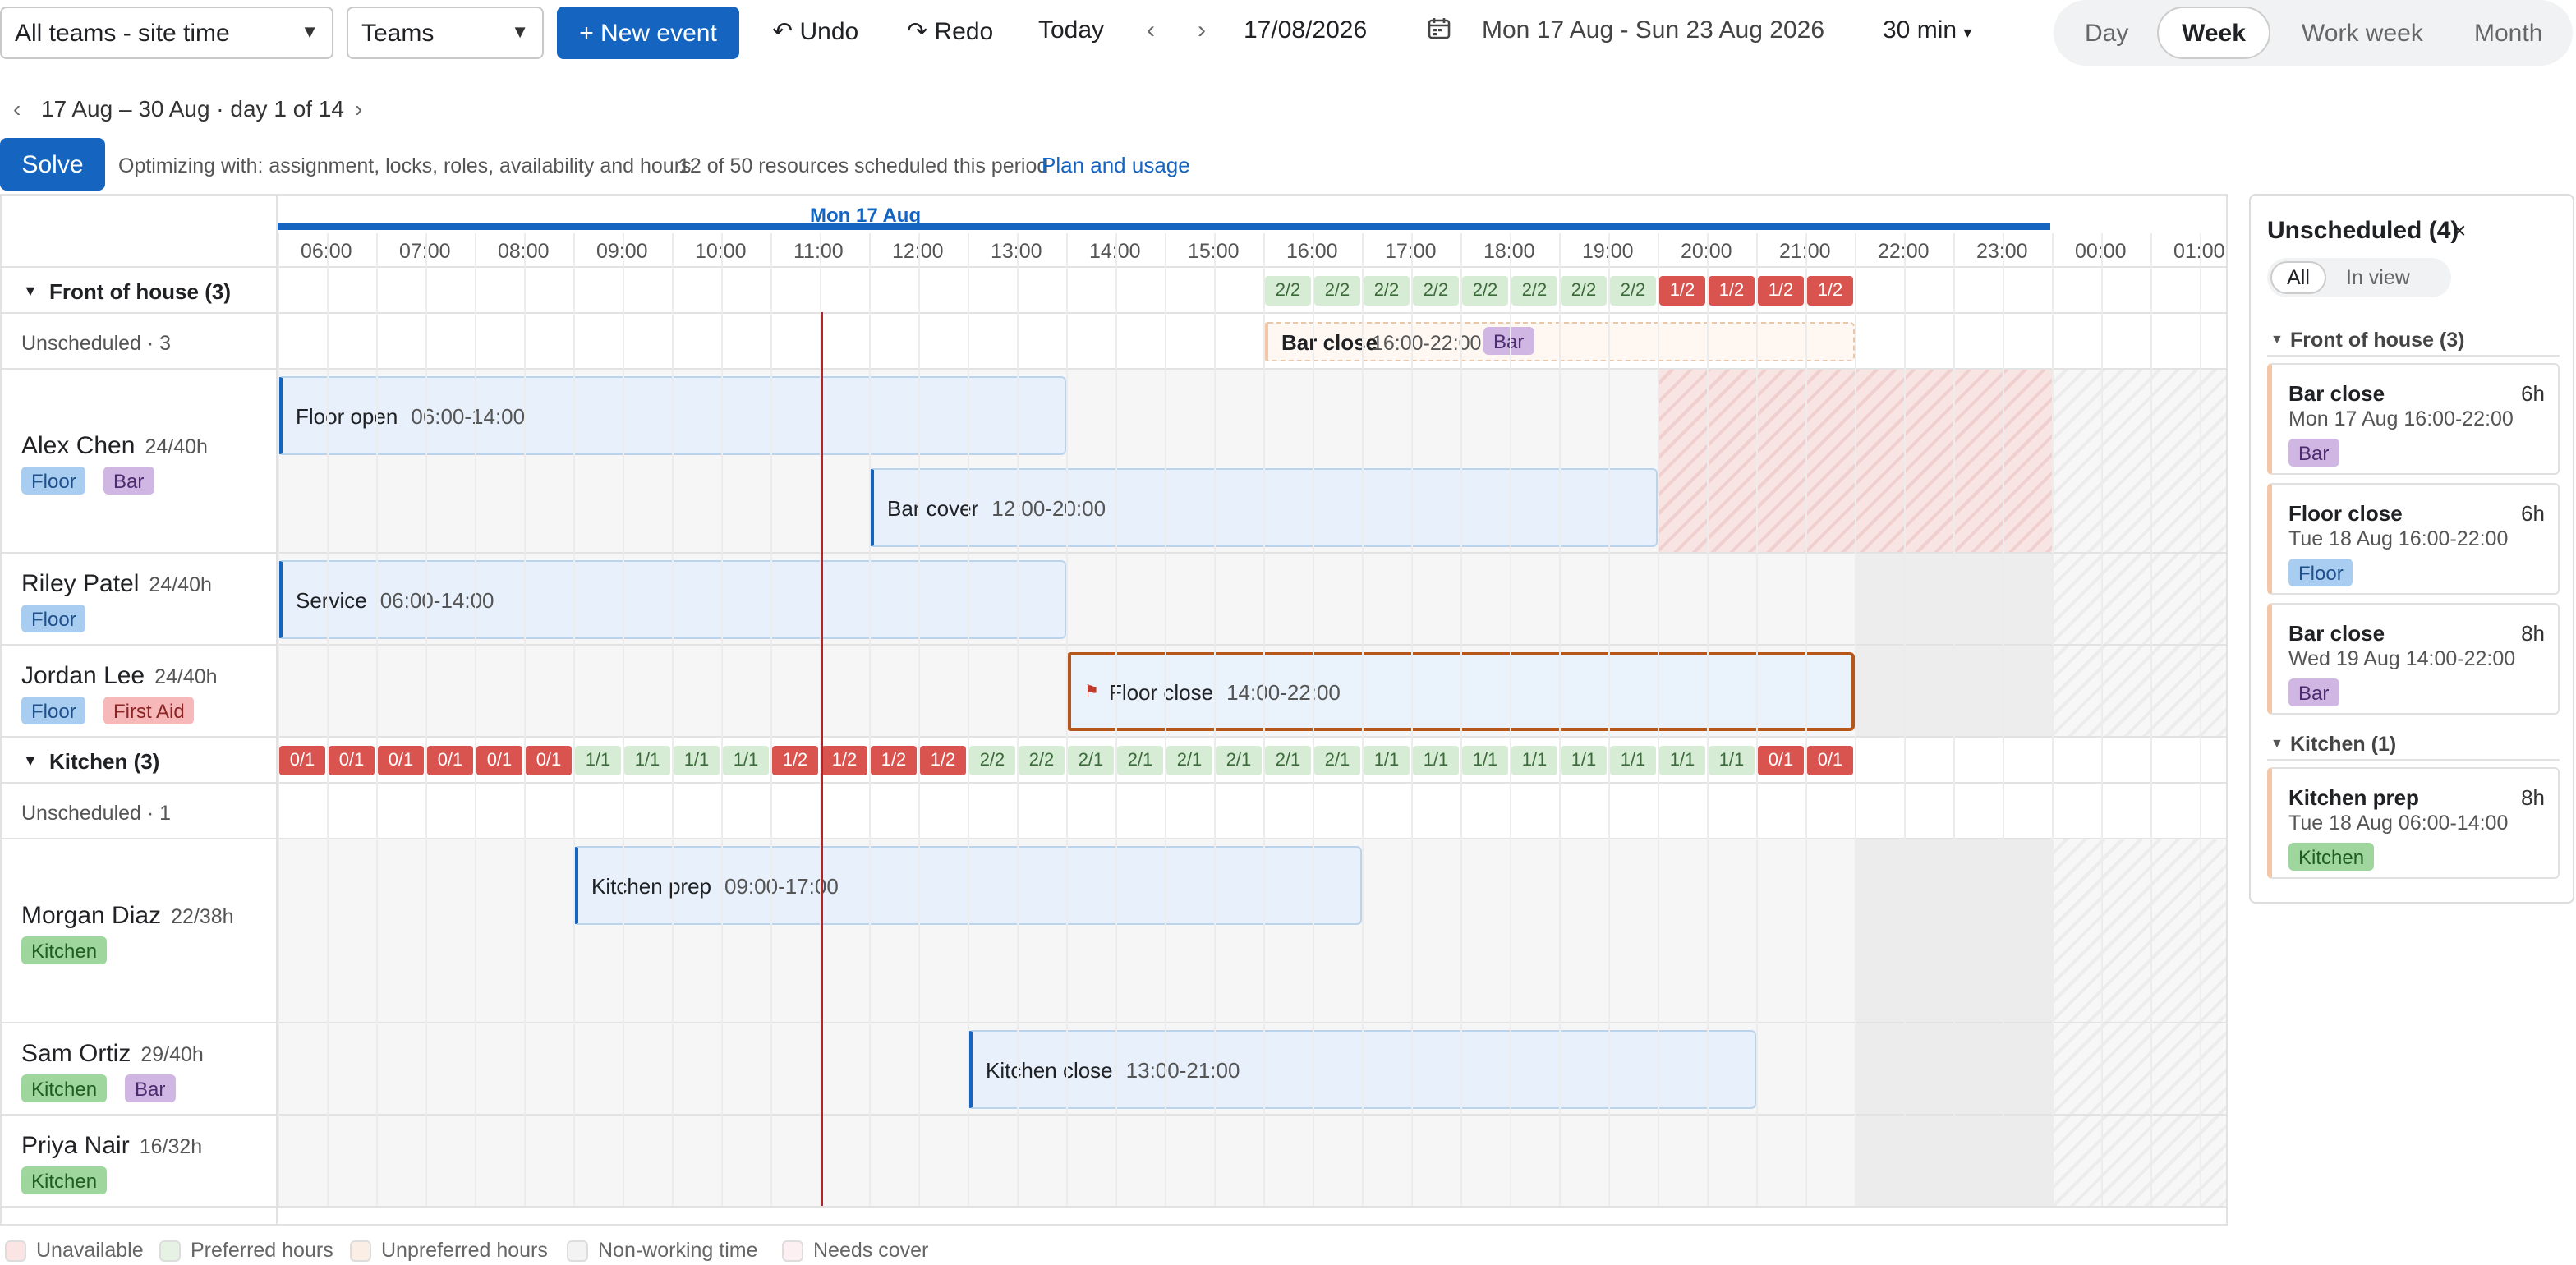 This screenshot has height=1265, width=2576. Describe the element at coordinates (52, 164) in the screenshot. I see `solve-button: Solve` at that location.